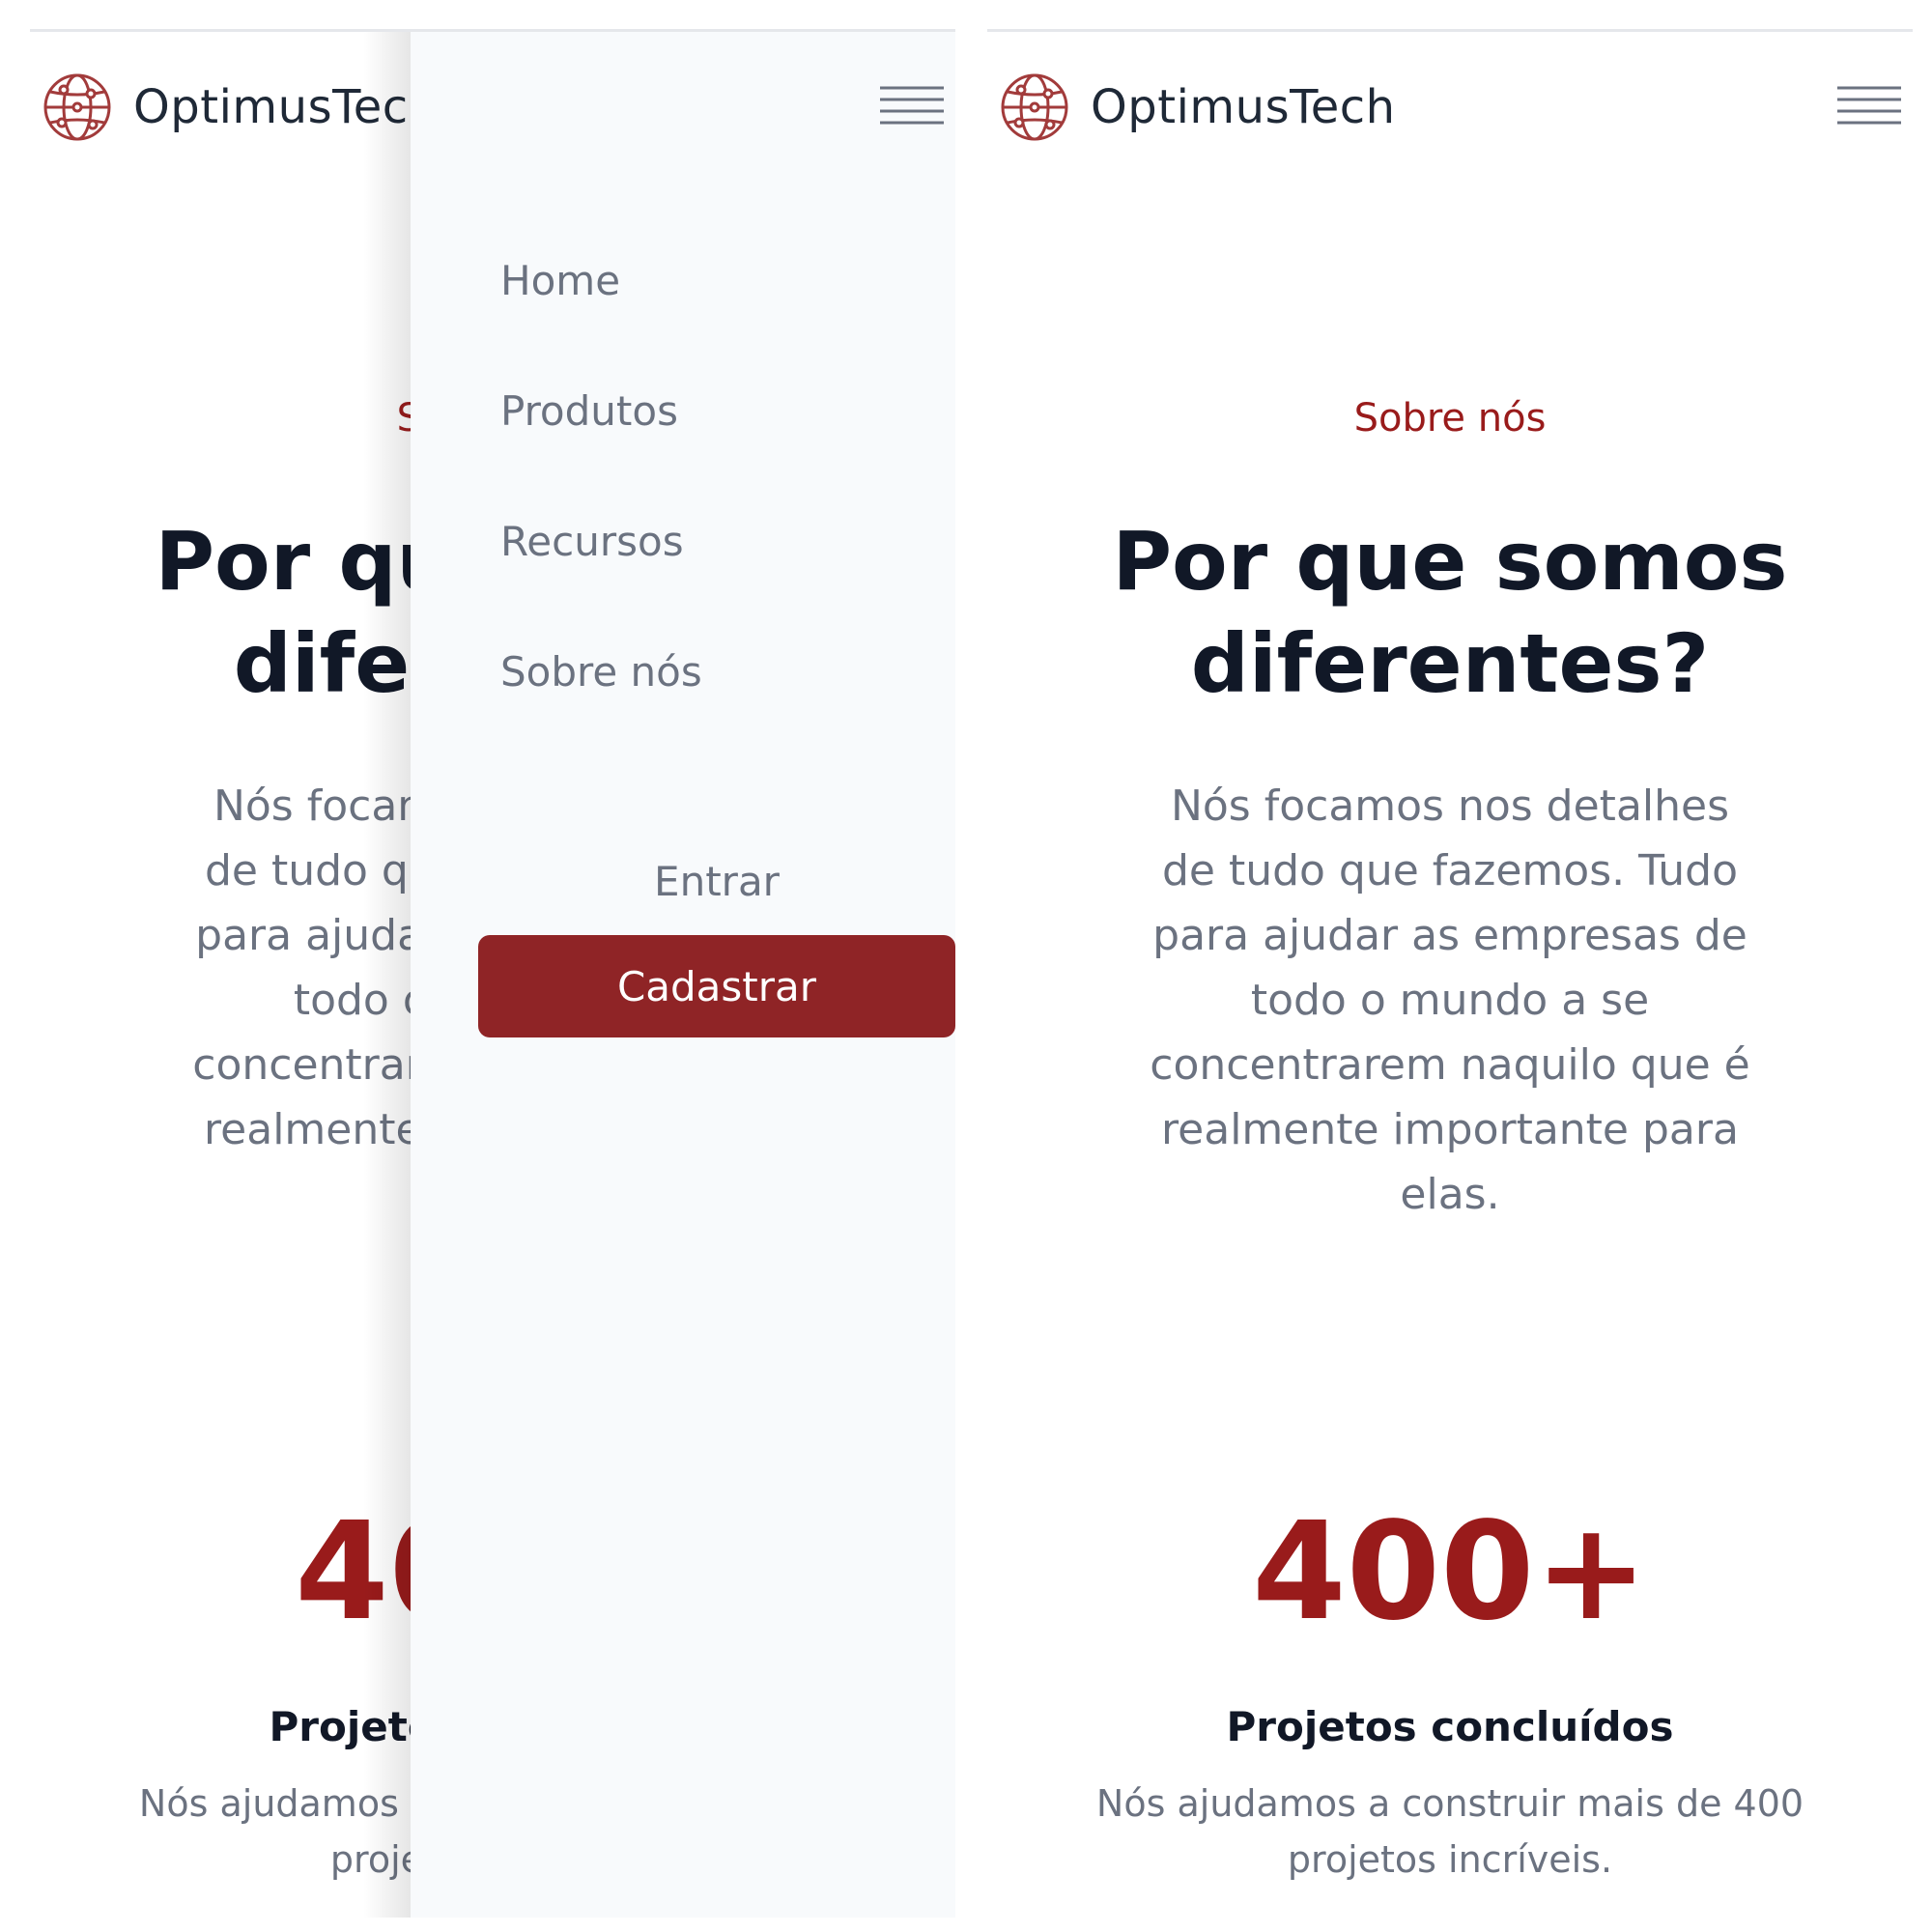 This screenshot has height=1932, width=1932. What do you see at coordinates (1449, 935) in the screenshot?
I see `description-line: para ajudar as empresas de` at bounding box center [1449, 935].